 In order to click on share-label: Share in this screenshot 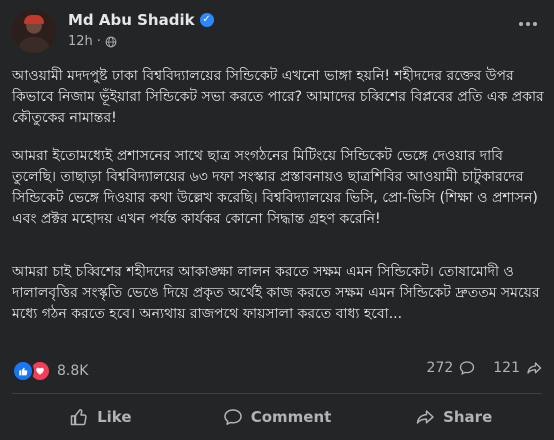, I will do `click(468, 417)`.